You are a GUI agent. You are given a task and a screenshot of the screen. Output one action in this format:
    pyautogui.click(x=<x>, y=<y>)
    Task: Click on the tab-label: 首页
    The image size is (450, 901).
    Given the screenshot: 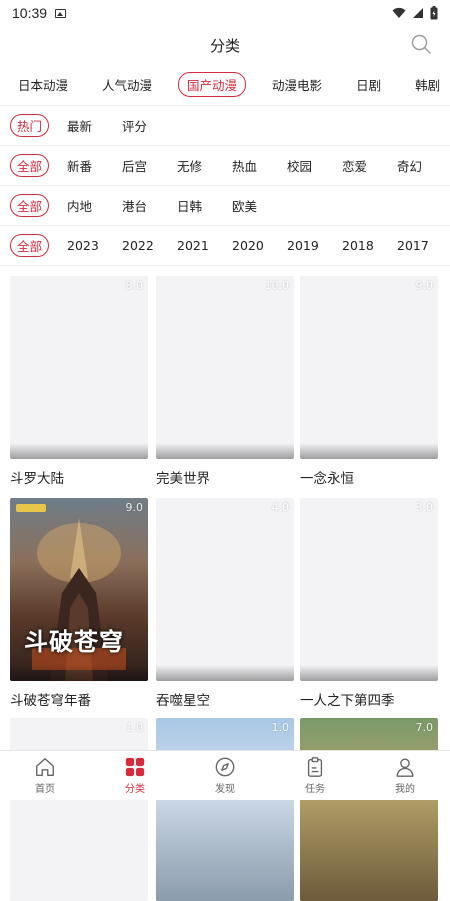 What is the action you would take?
    pyautogui.click(x=45, y=787)
    